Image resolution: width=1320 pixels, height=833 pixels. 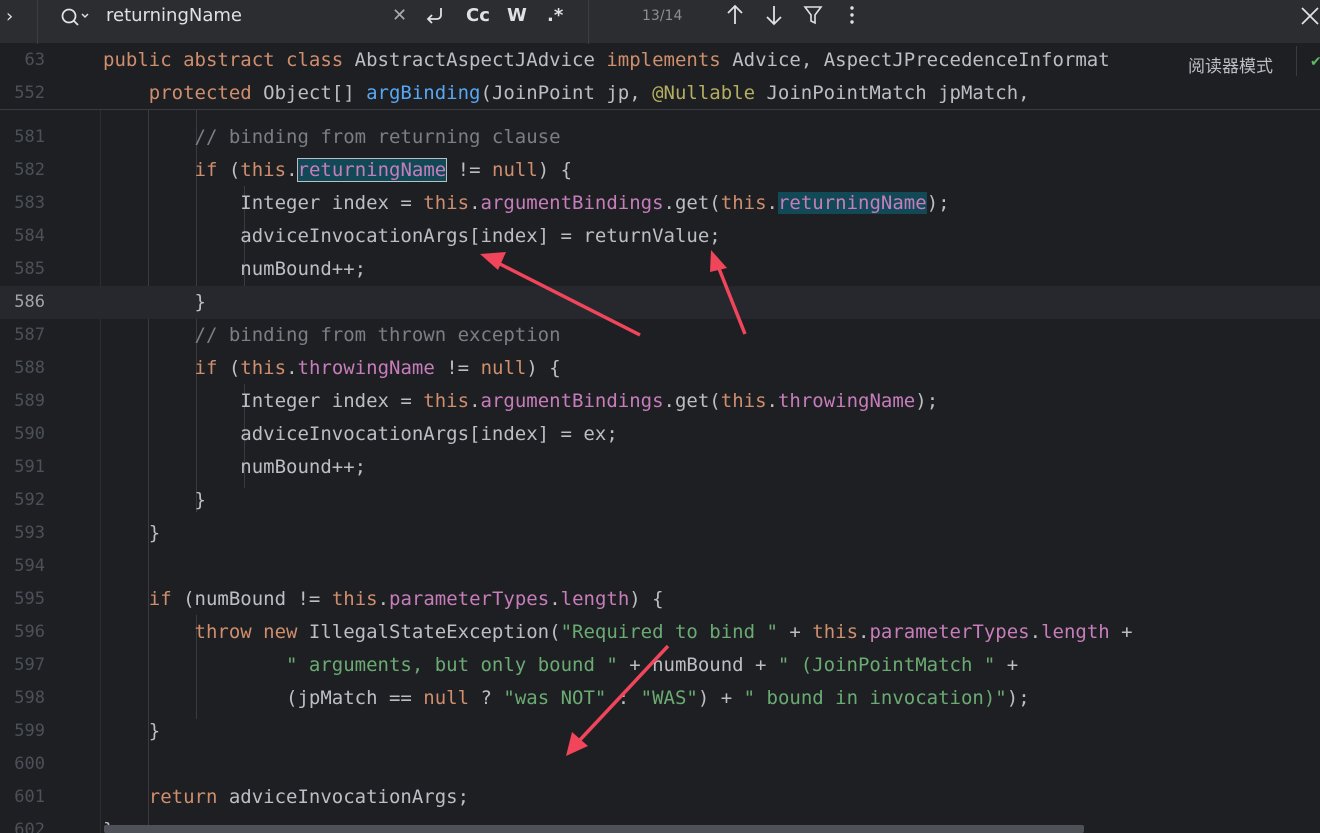 I want to click on line-number: 581, so click(x=22, y=137).